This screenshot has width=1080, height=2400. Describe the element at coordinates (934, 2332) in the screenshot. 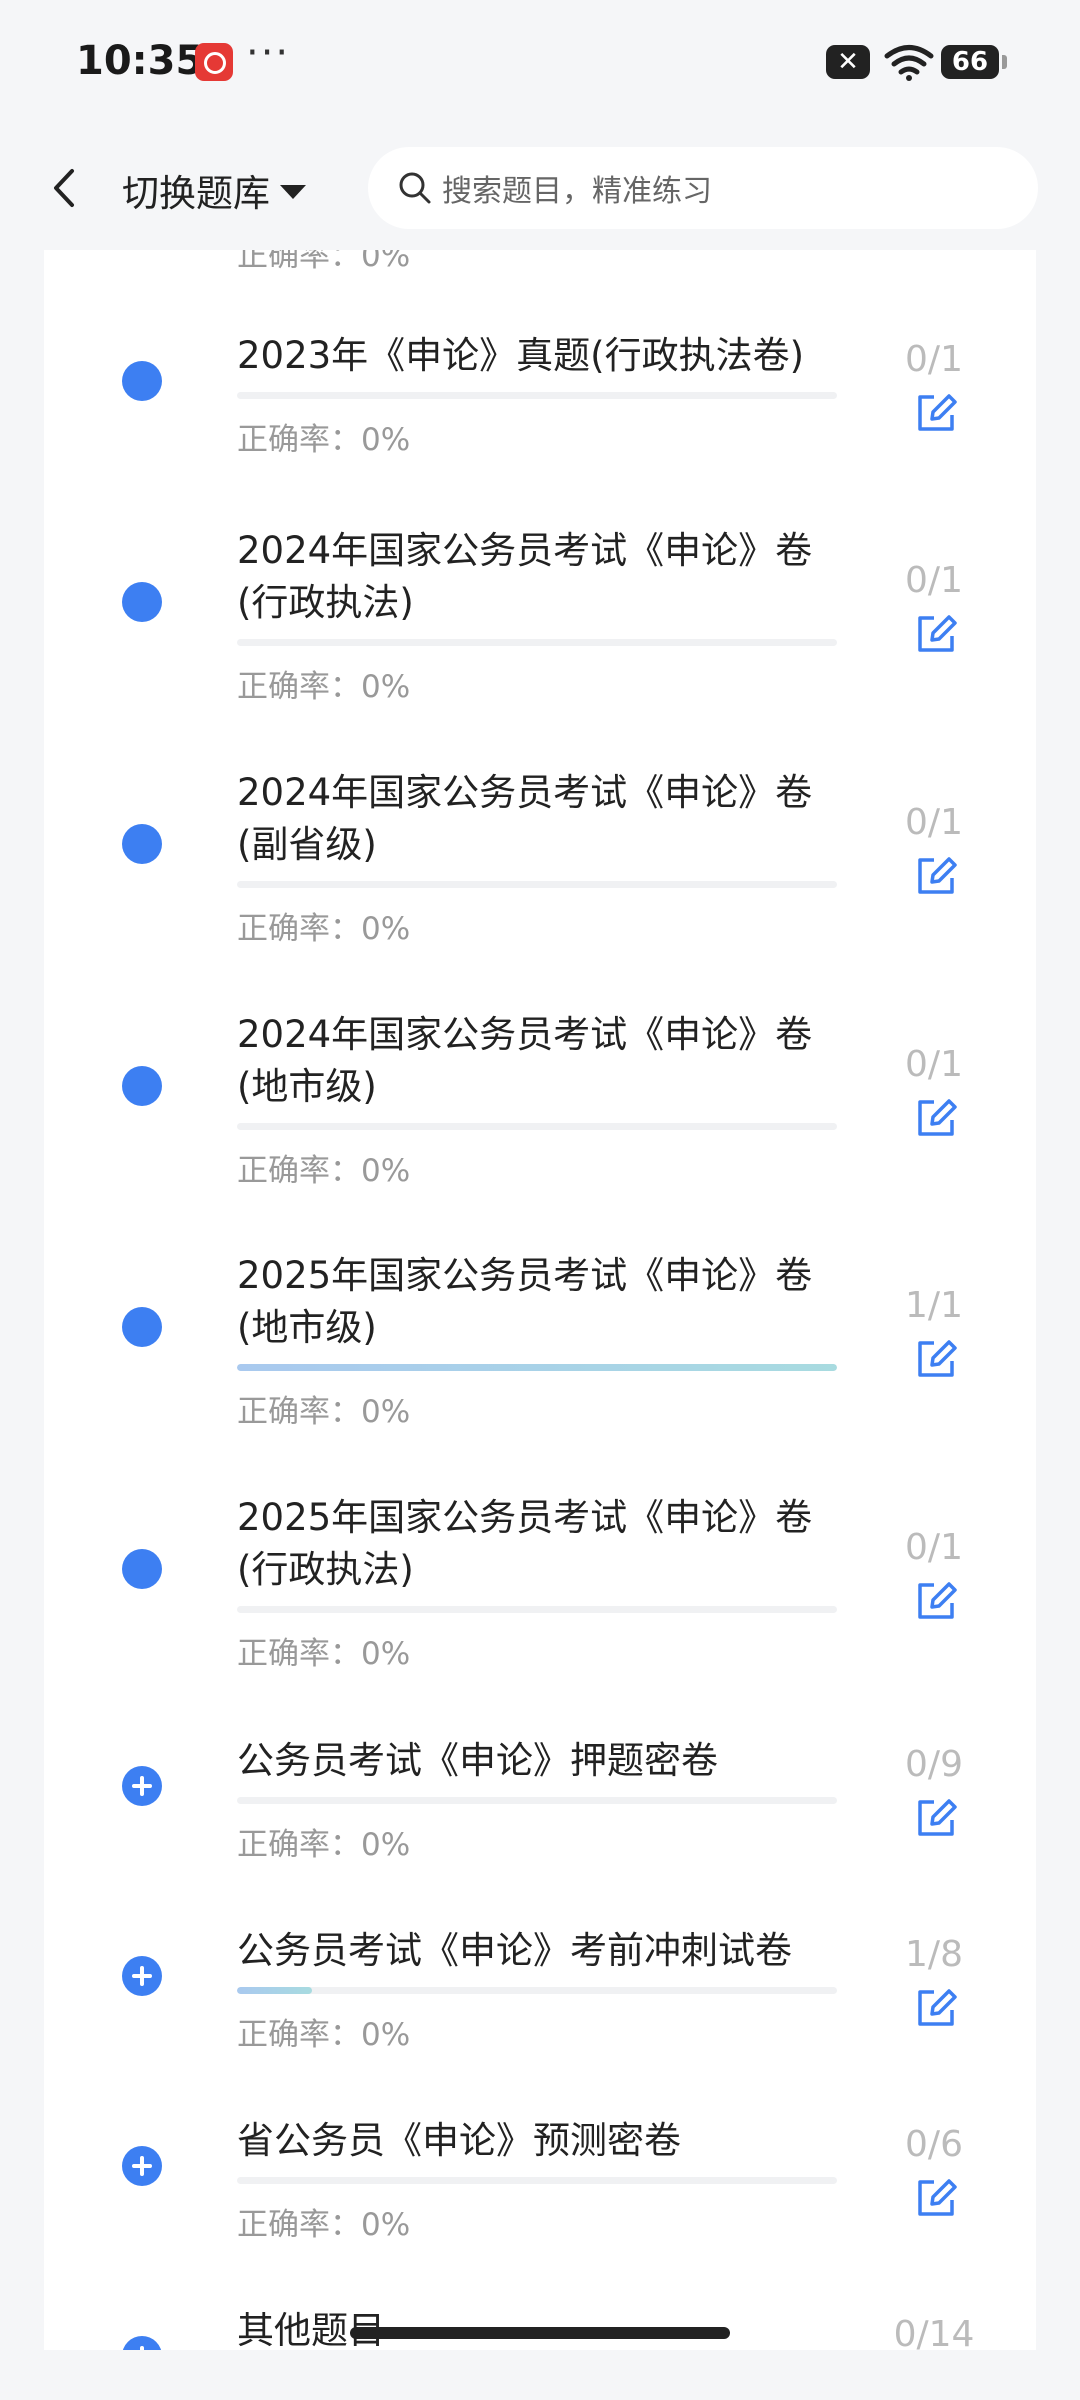

I see `progress-count: 0/14` at that location.